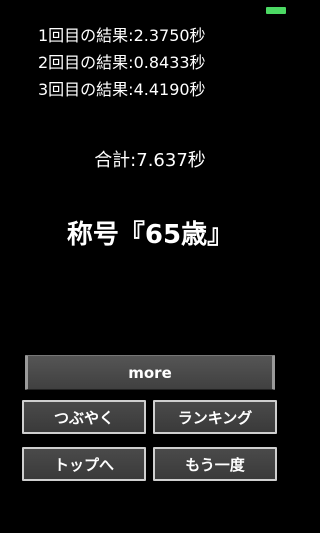 The height and width of the screenshot is (533, 320). Describe the element at coordinates (215, 464) in the screenshot. I see `retry-button: もう一度` at that location.